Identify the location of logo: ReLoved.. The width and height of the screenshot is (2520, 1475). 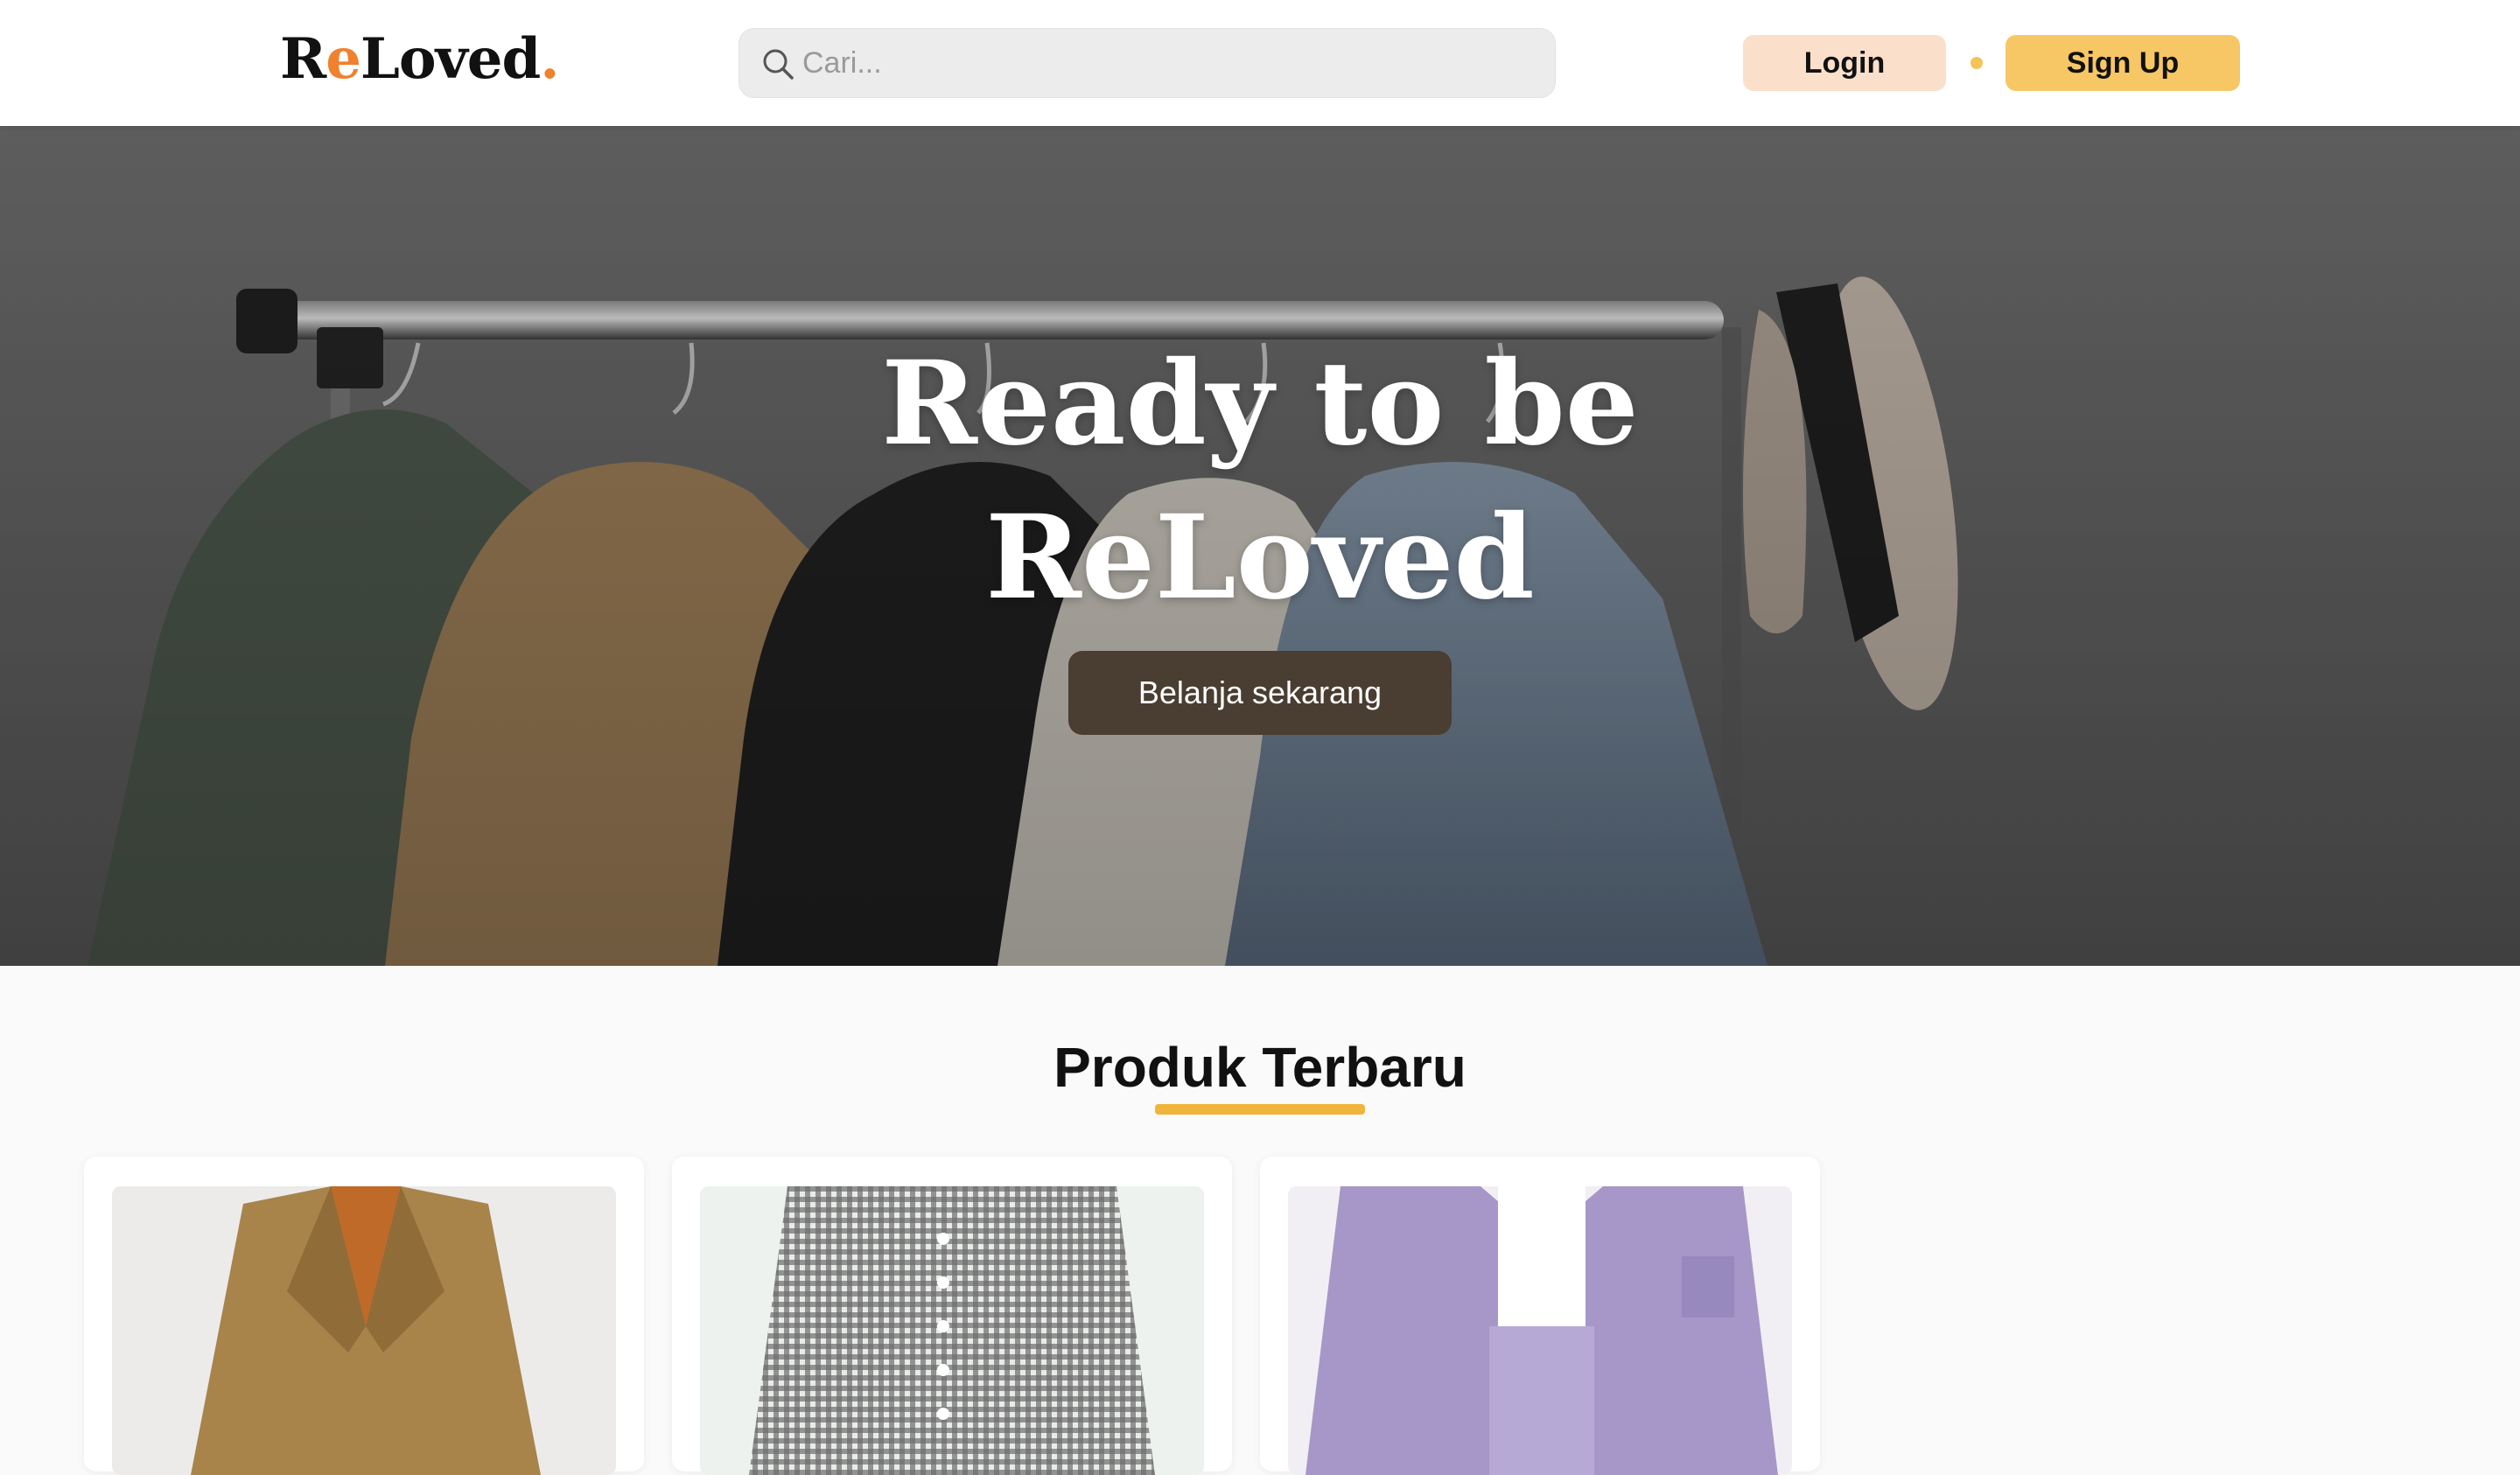
(420, 59).